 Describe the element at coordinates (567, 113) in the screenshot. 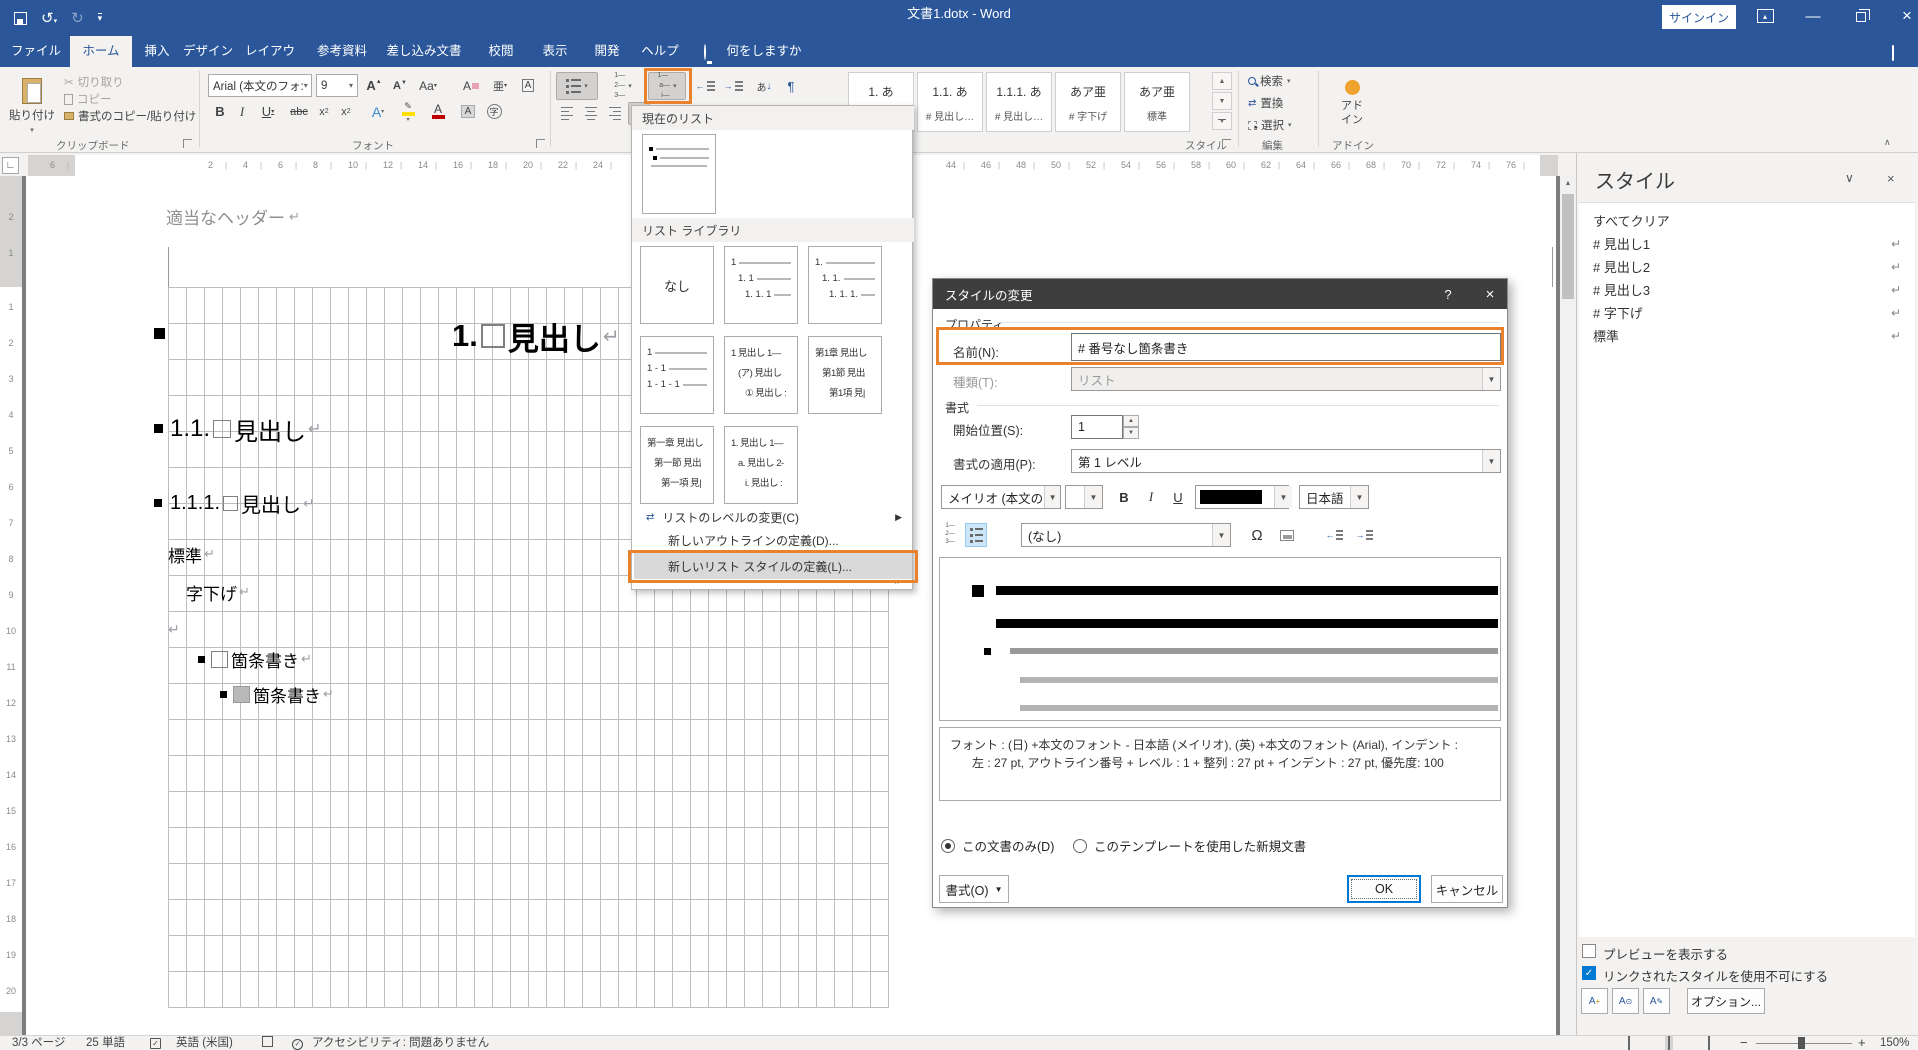

I see `align-left-button` at that location.